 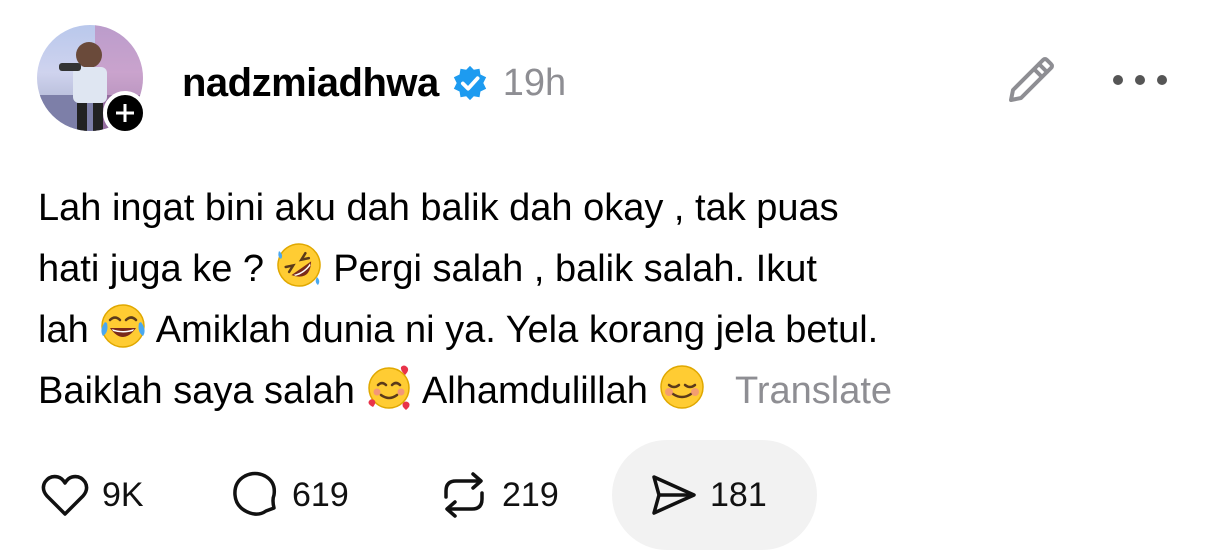 I want to click on heart-icon, so click(x=65, y=495).